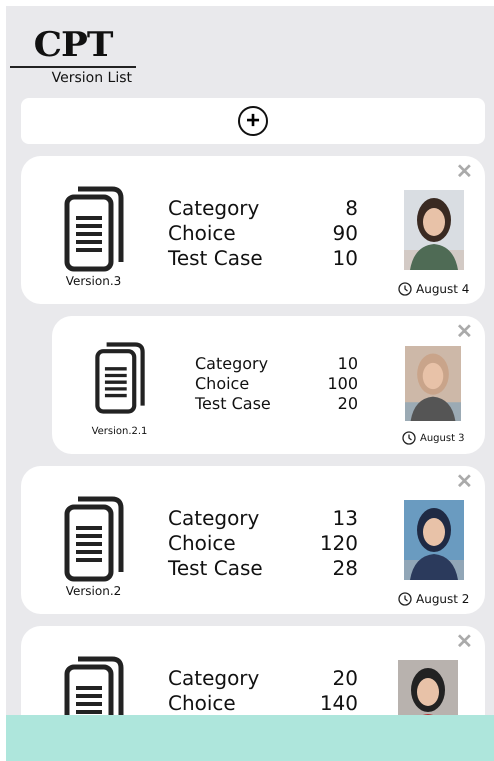  Describe the element at coordinates (339, 543) in the screenshot. I see `stat-value: 120` at that location.